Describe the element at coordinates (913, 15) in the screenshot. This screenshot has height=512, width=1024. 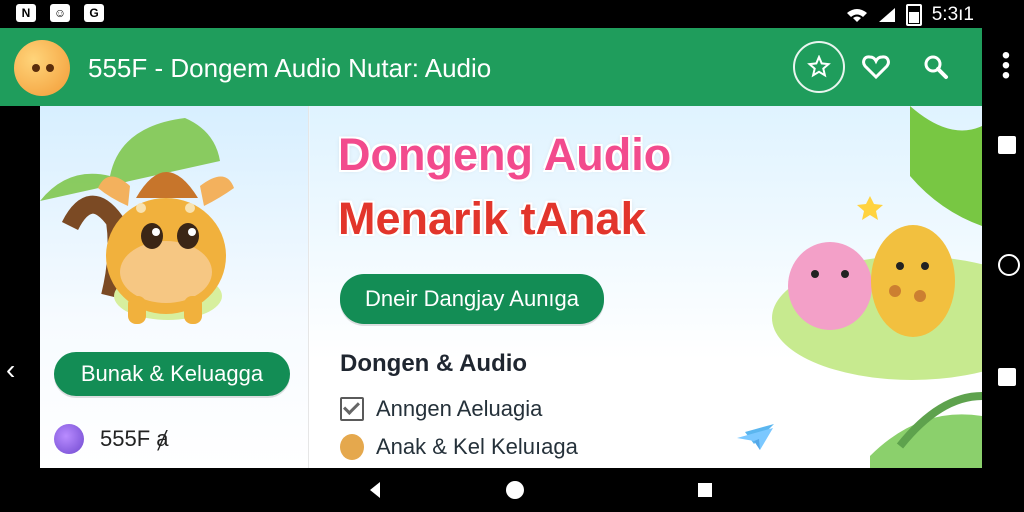
I see `battery-icon` at that location.